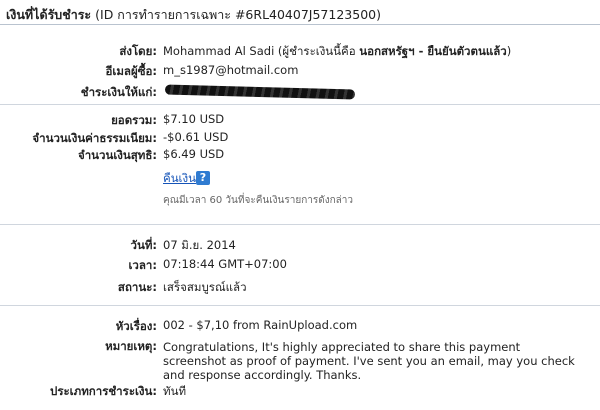 Image resolution: width=600 pixels, height=410 pixels. I want to click on refund-link: คืนเงิน, so click(179, 179).